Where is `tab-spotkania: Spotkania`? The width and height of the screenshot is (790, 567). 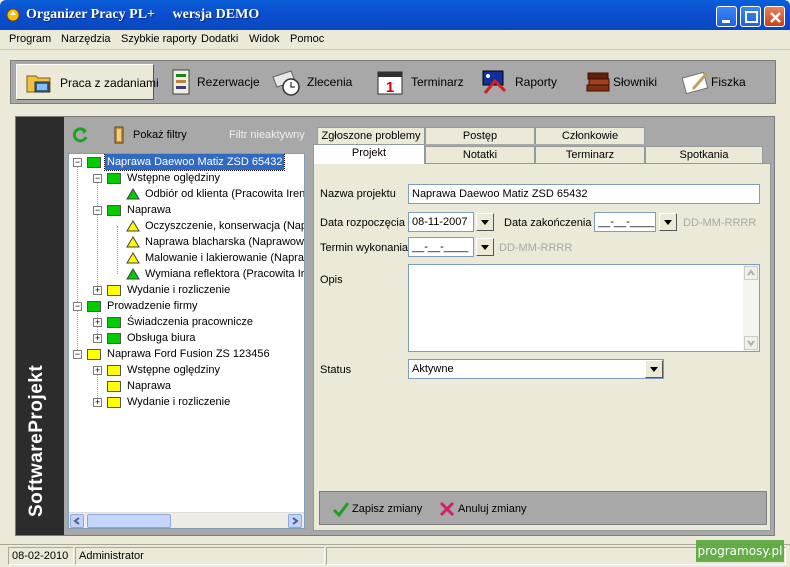
tab-spotkania: Spotkania is located at coordinates (704, 154).